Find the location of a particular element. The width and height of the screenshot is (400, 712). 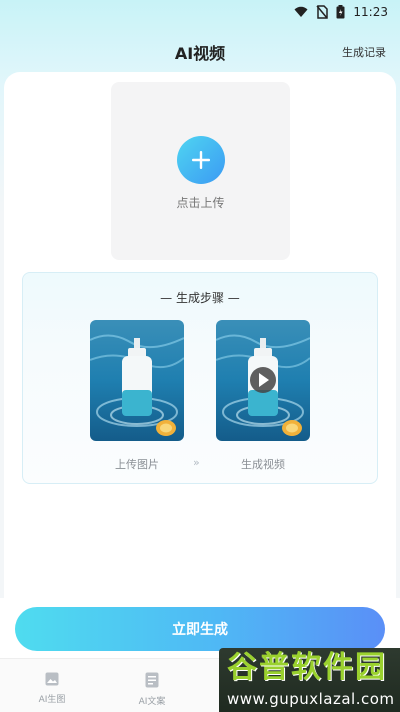

upload-button is located at coordinates (200, 160).